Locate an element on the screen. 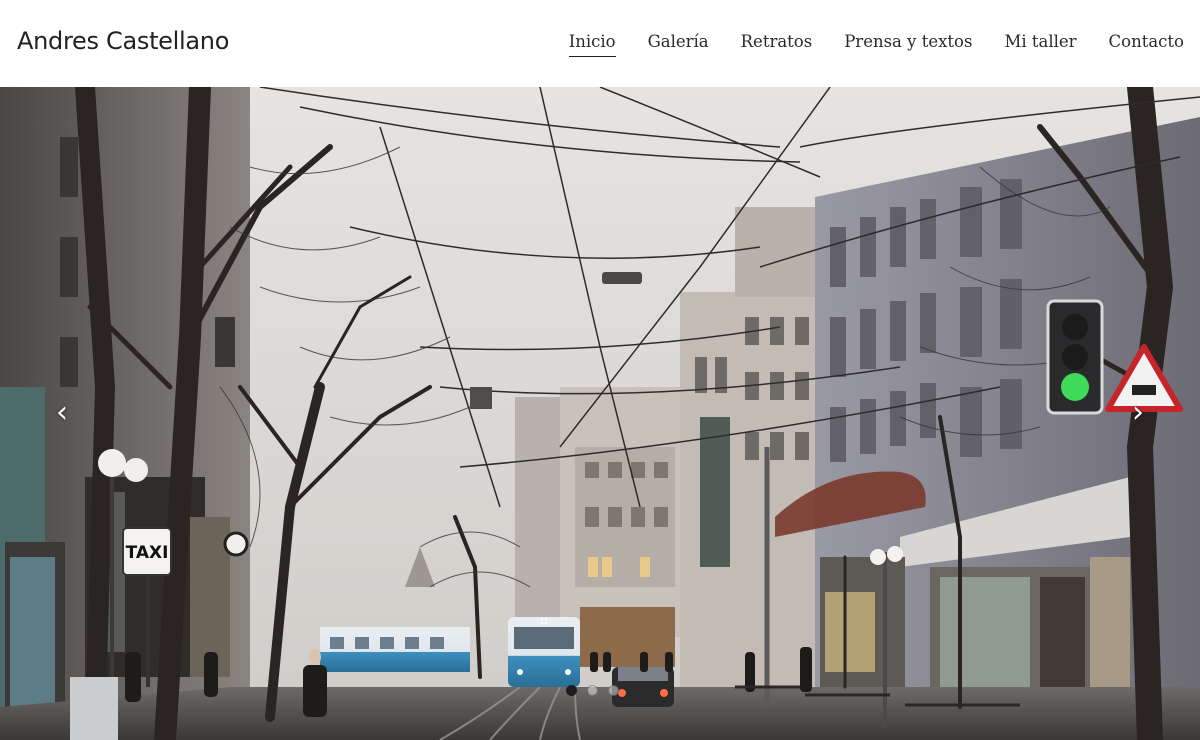  nav-item-inicio: Inicio is located at coordinates (592, 44).